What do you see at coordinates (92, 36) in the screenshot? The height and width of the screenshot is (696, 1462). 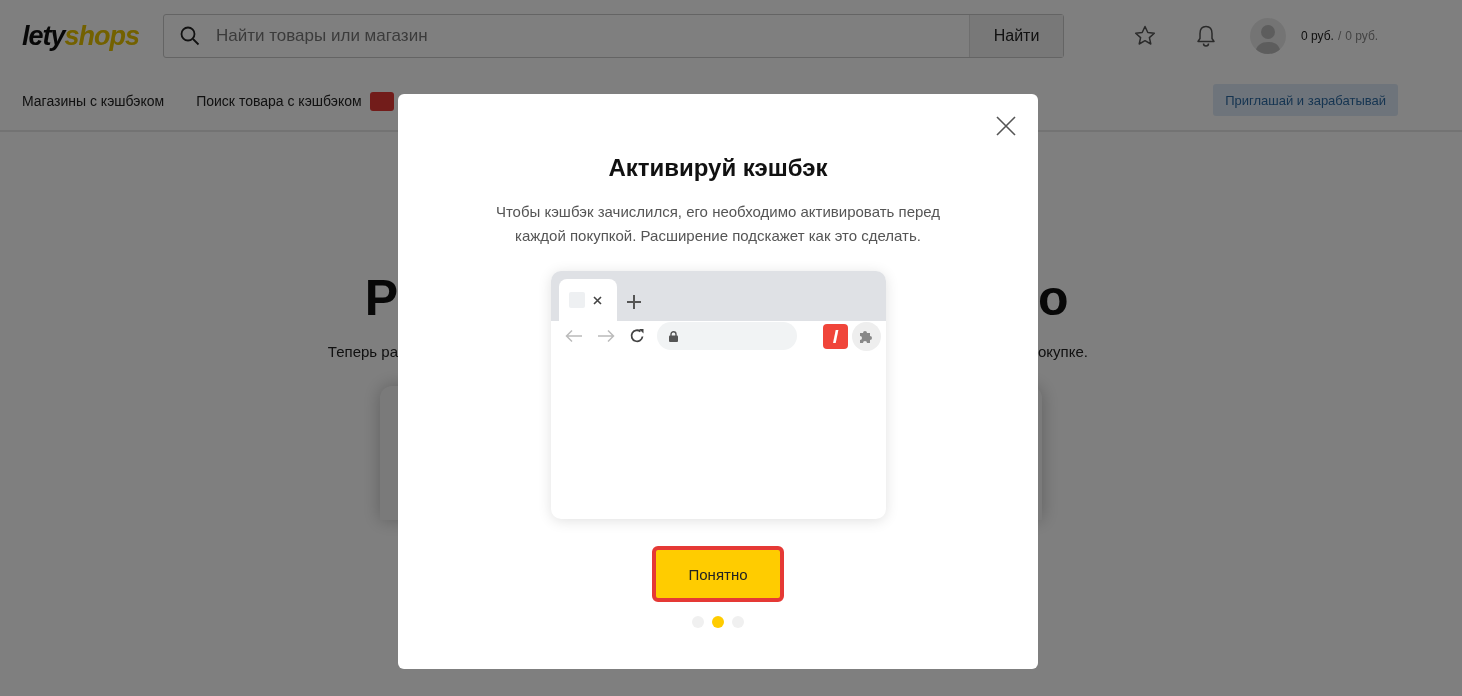 I see `logo: letyshops` at bounding box center [92, 36].